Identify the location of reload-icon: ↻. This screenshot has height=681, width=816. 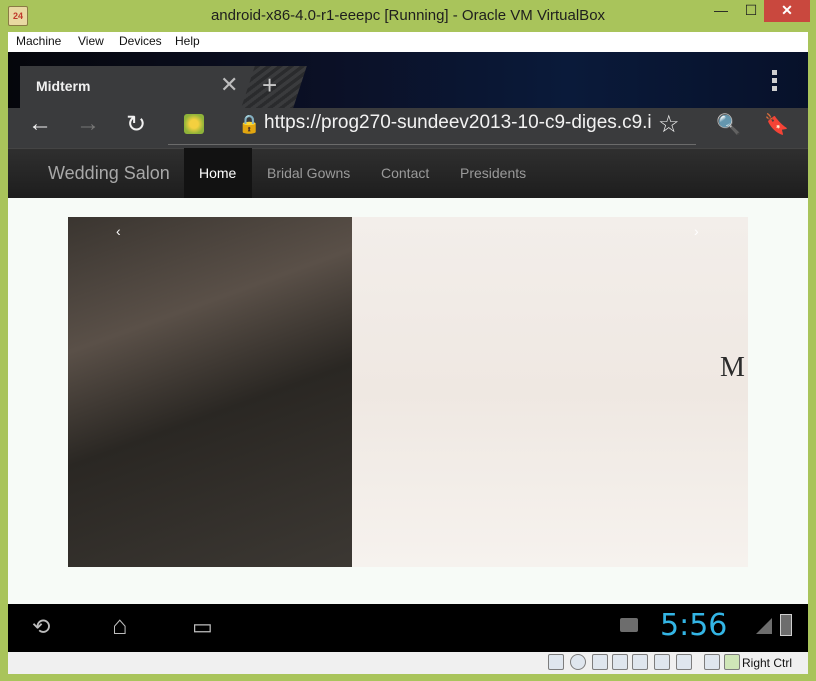
(136, 124).